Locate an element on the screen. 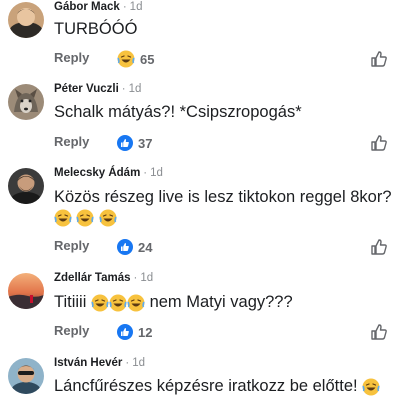  reaction-summary: 24 is located at coordinates (134, 247).